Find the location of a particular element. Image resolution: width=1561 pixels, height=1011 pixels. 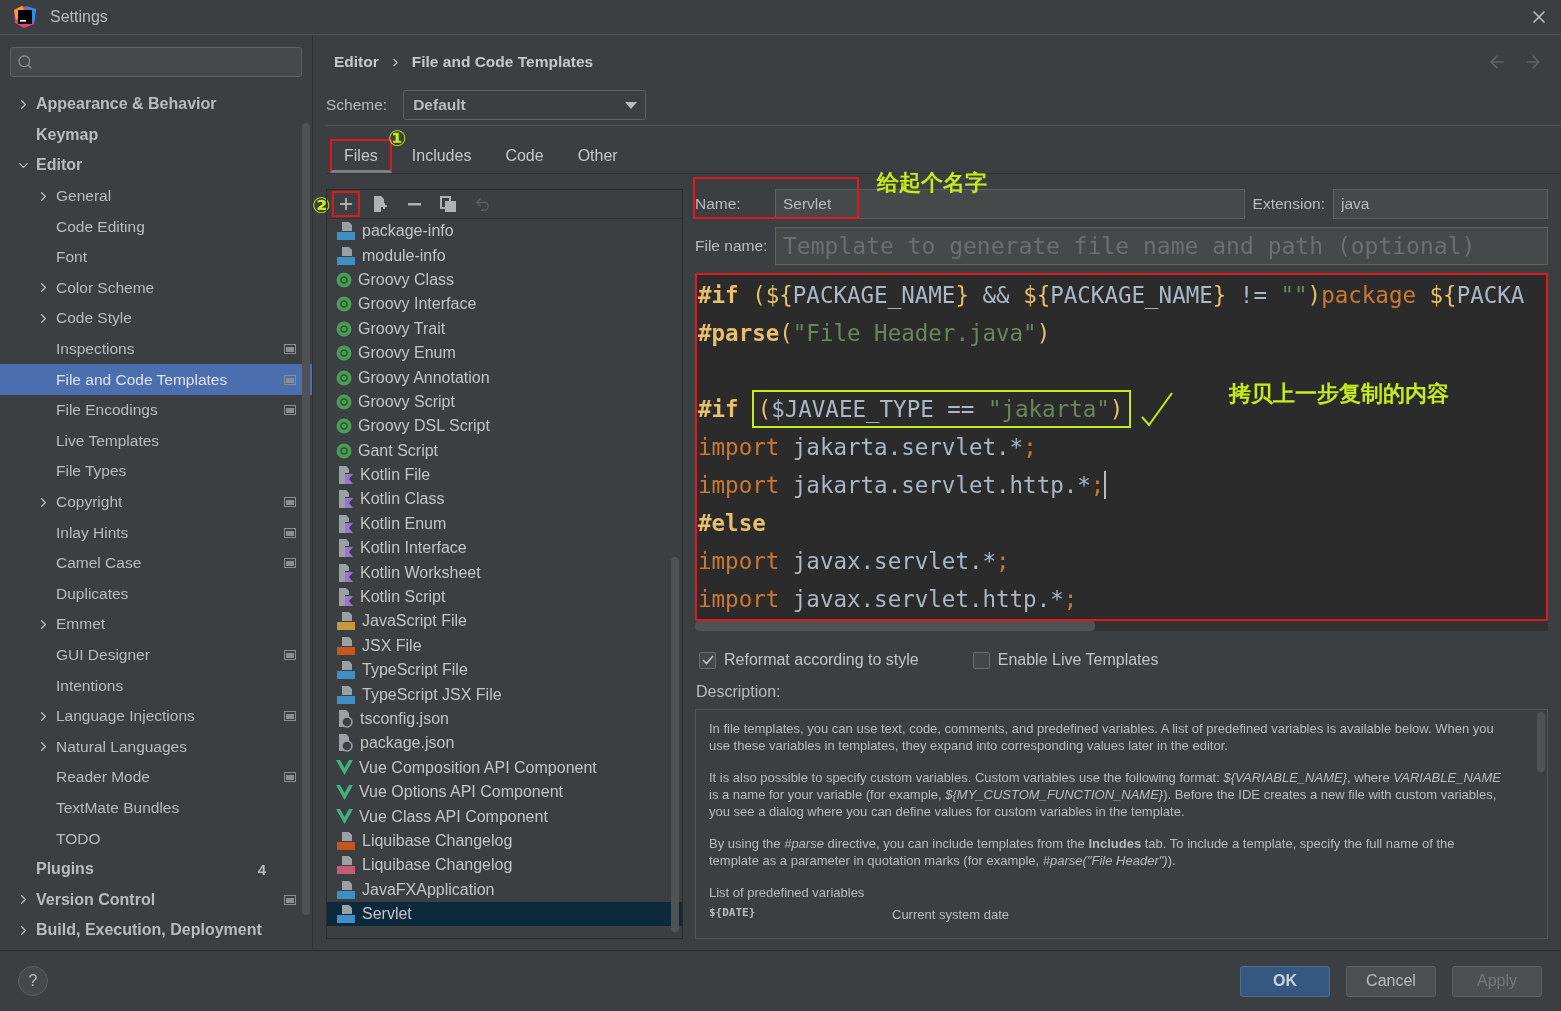

add-icon is located at coordinates (346, 204).